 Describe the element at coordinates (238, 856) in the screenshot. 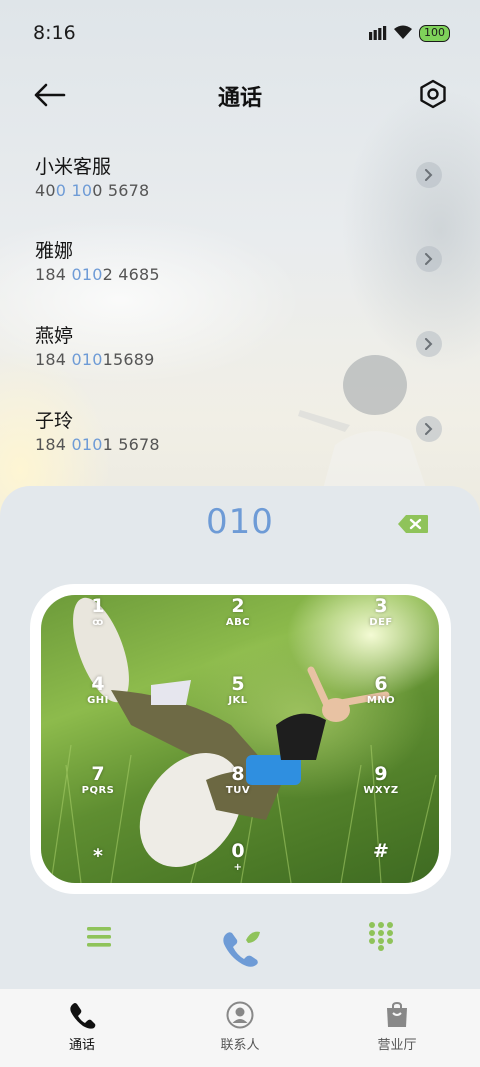

I see `keypad-key-0: 0 +` at that location.